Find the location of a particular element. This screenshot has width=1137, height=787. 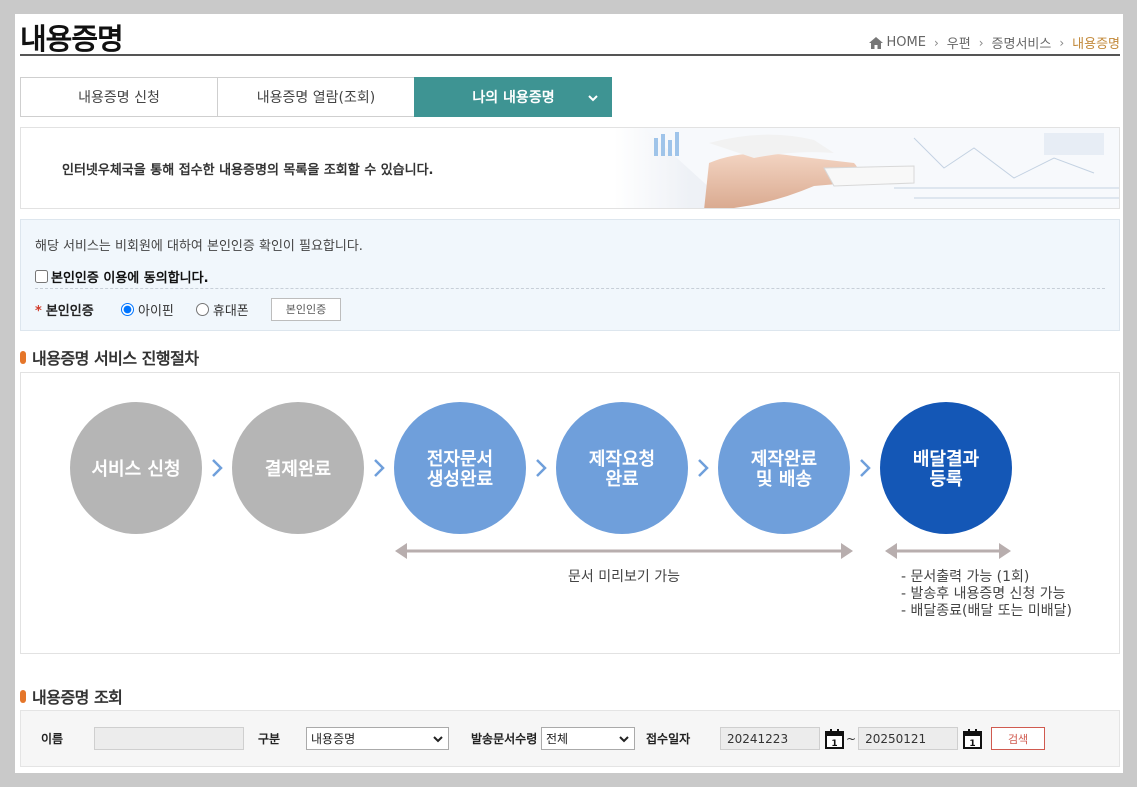

type-select-value: 내용증명 is located at coordinates (333, 739).